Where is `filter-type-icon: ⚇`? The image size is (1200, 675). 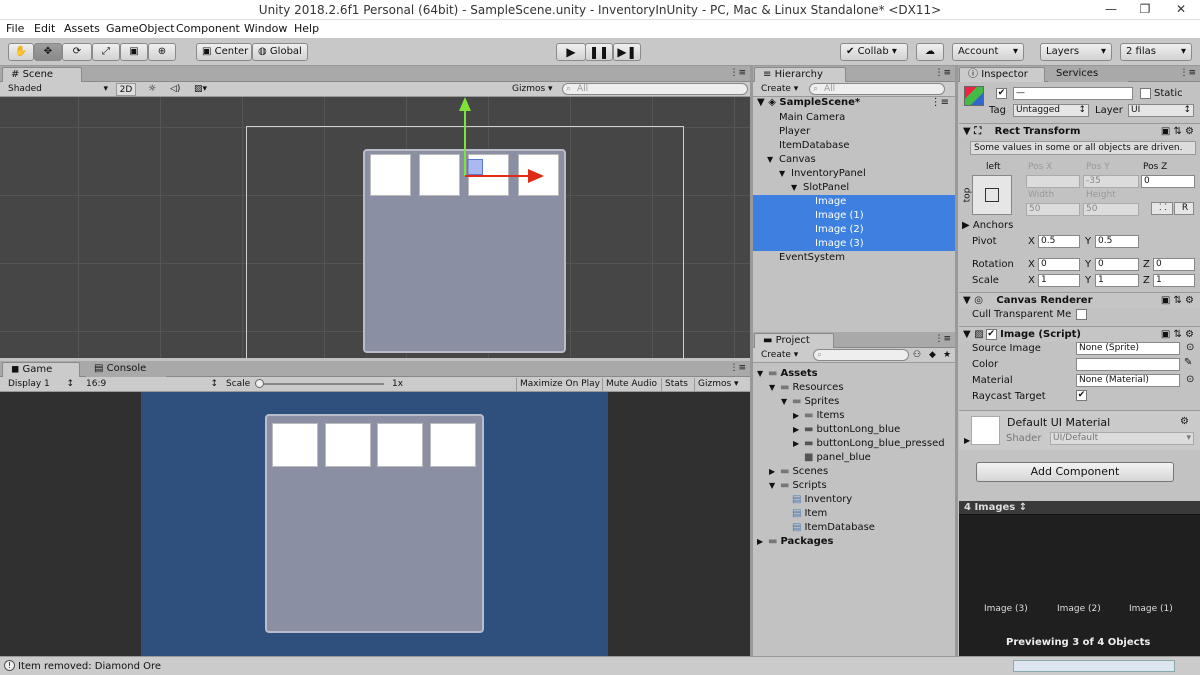
filter-type-icon: ⚇ is located at coordinates (917, 355).